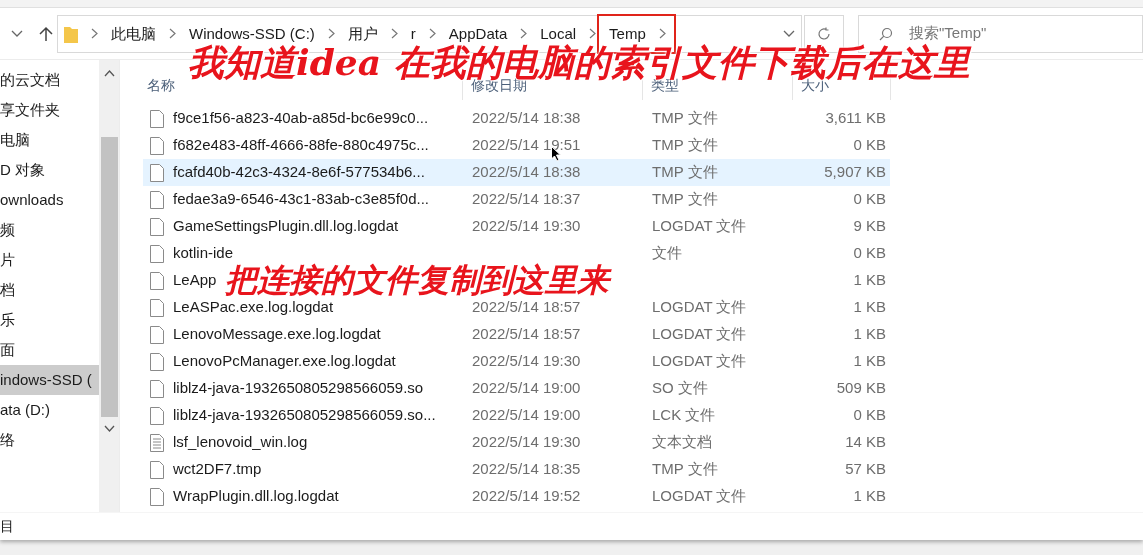  Describe the element at coordinates (46, 33) in the screenshot. I see `up-arrow-icon` at that location.